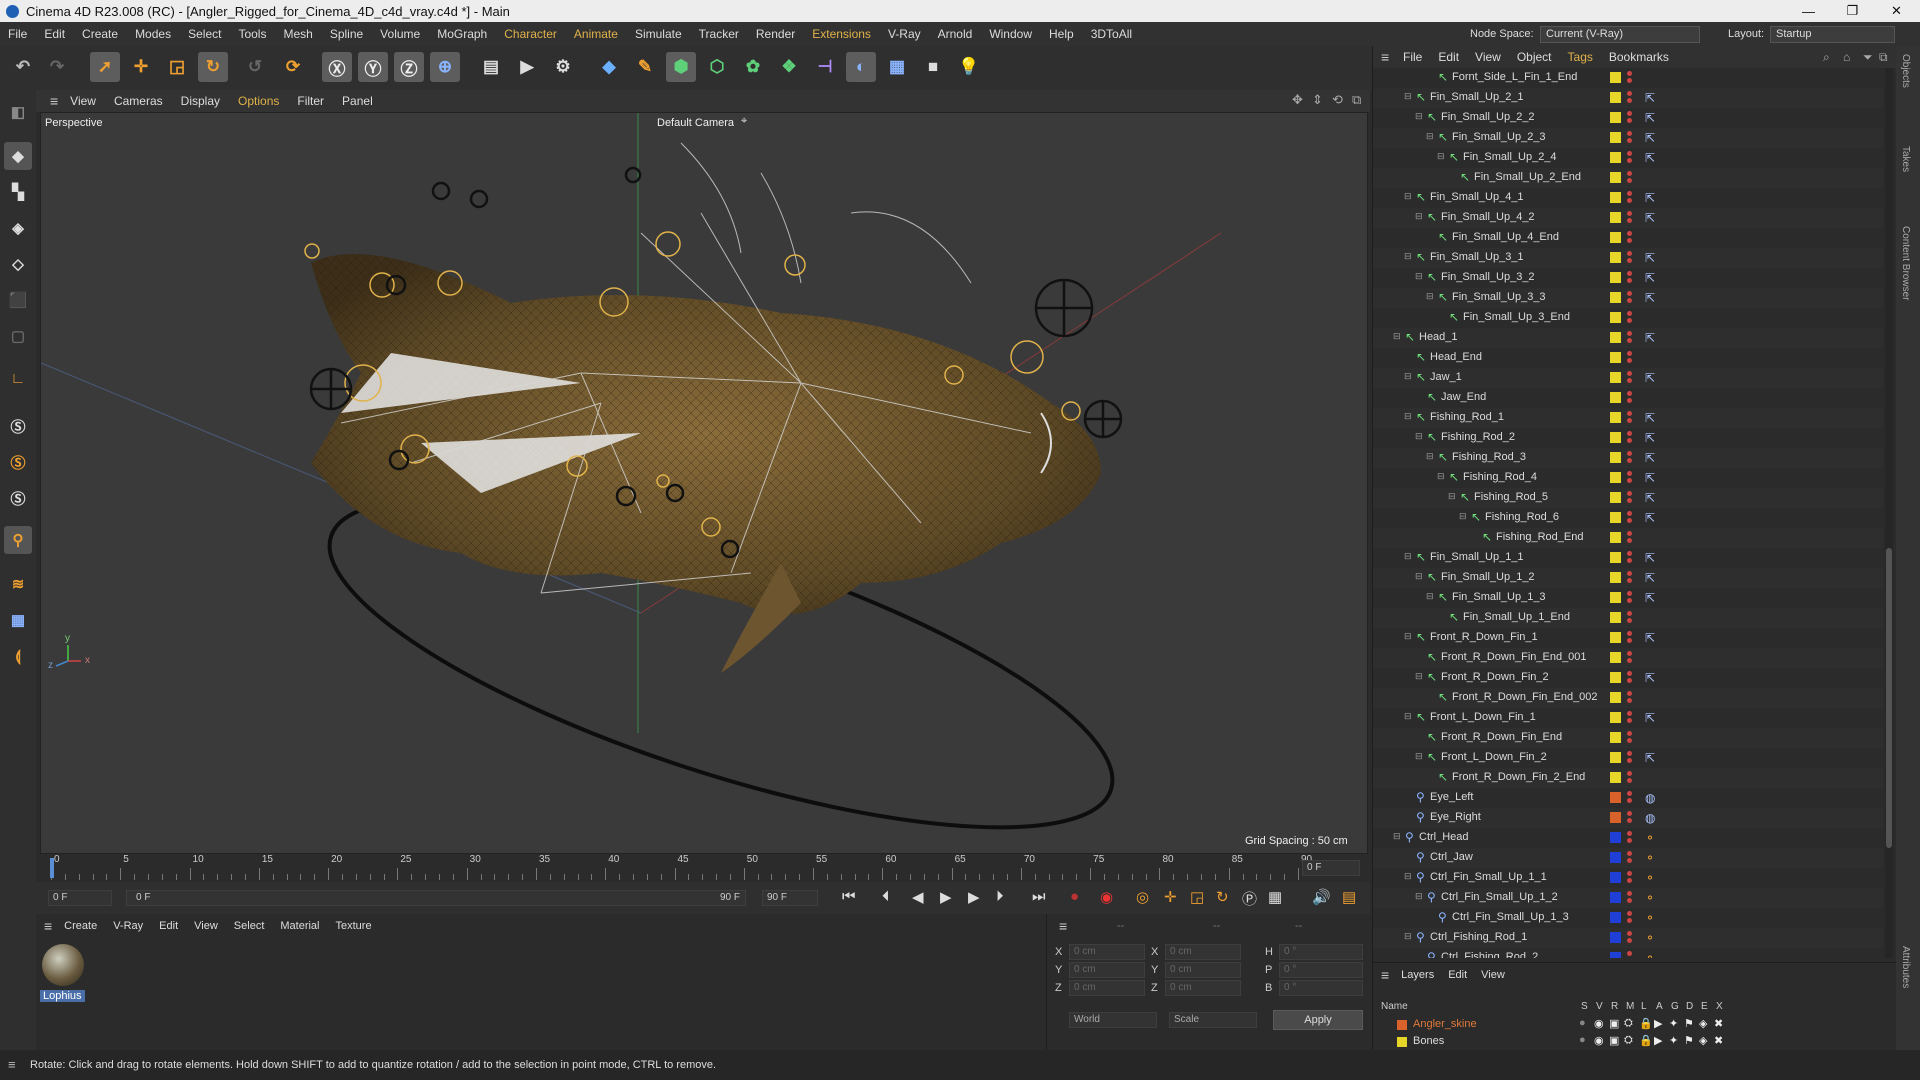  What do you see at coordinates (596, 34) in the screenshot?
I see `menu-animate: Animate` at bounding box center [596, 34].